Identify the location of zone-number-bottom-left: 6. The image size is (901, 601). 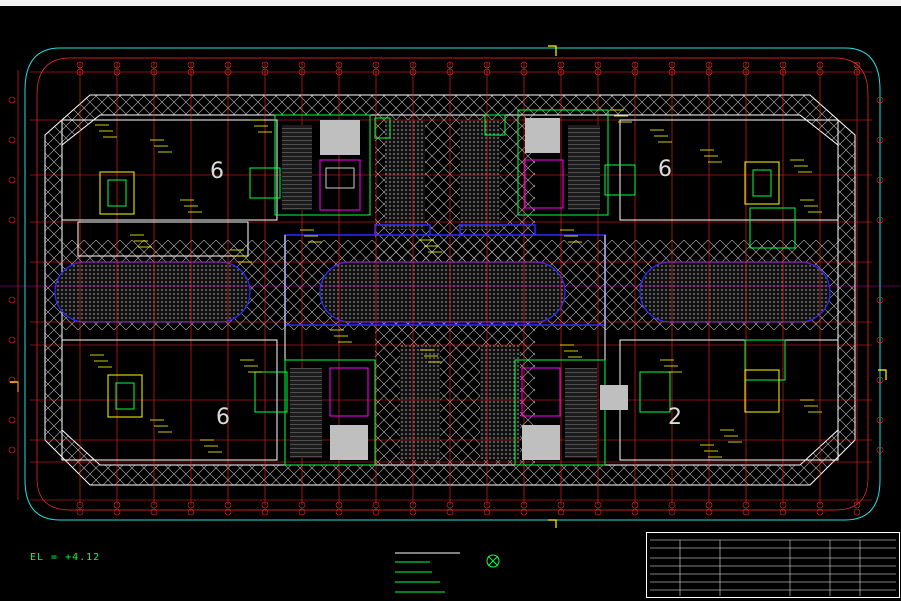
(223, 417).